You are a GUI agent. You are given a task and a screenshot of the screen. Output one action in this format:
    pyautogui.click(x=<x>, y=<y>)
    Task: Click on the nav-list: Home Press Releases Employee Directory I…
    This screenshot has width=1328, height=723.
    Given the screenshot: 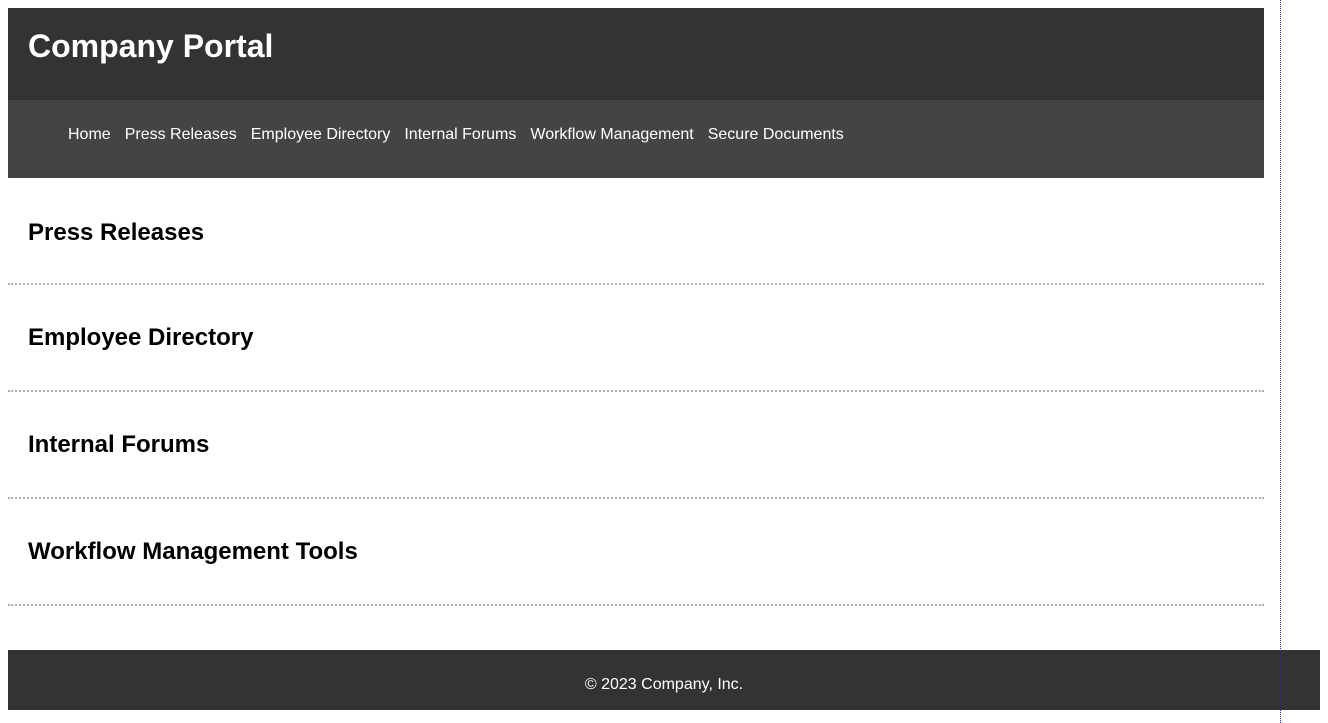 What is the action you would take?
    pyautogui.click(x=637, y=135)
    